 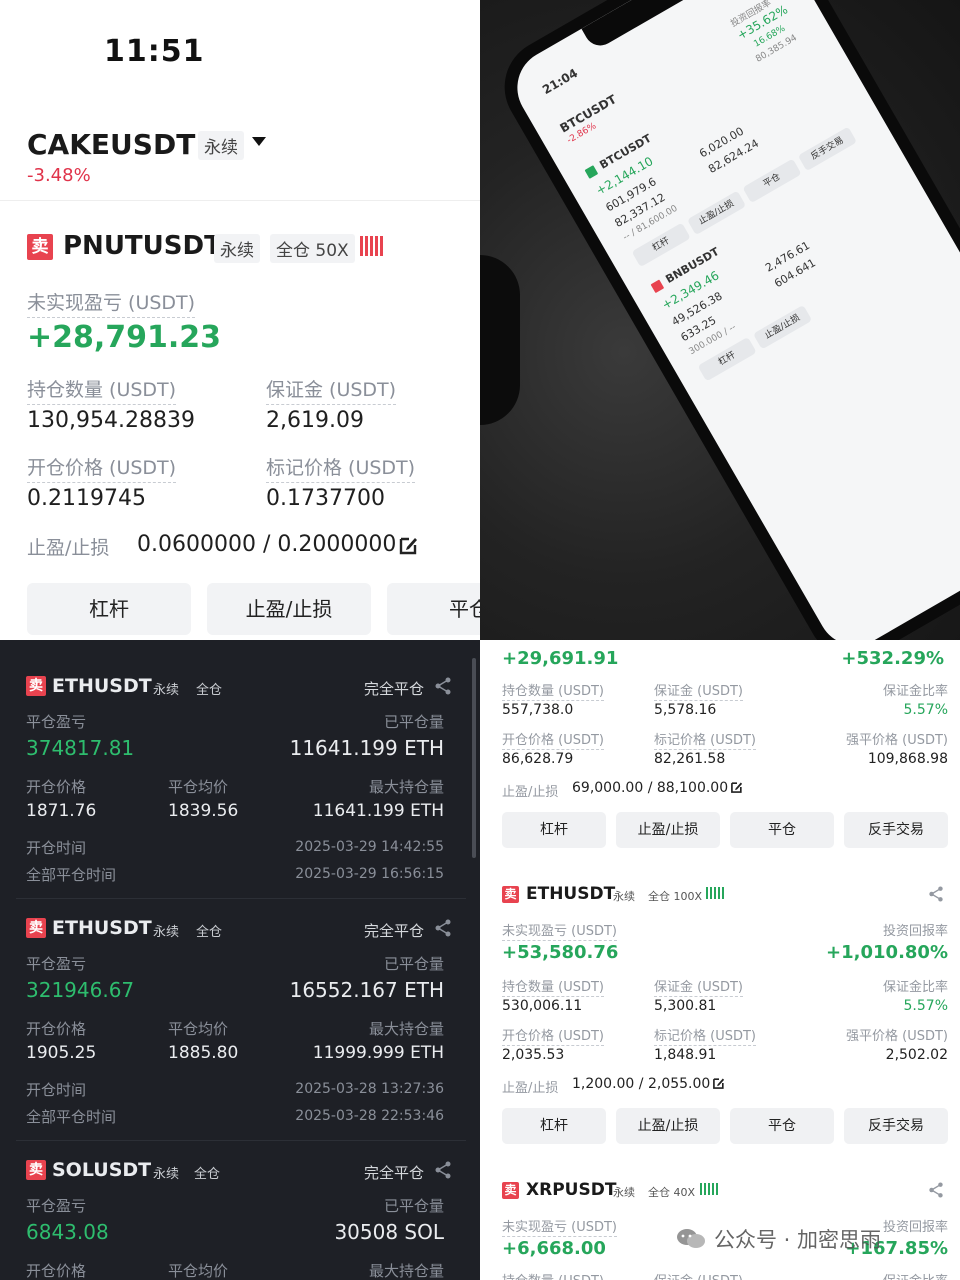 What do you see at coordinates (657, 286) in the screenshot?
I see `sell-badge` at bounding box center [657, 286].